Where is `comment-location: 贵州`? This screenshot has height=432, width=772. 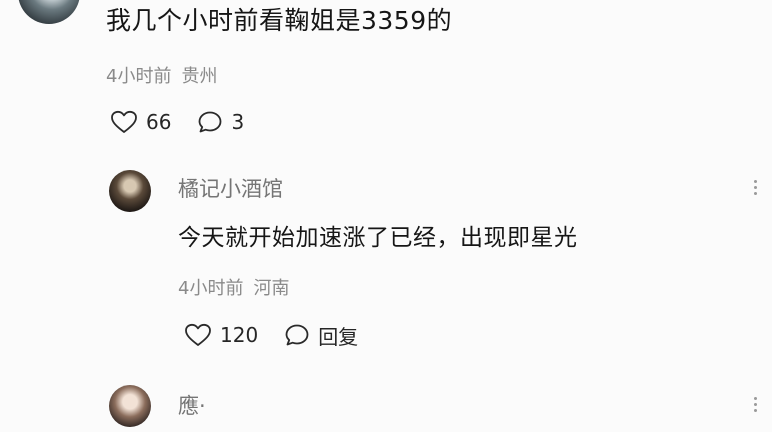 comment-location: 贵州 is located at coordinates (199, 76).